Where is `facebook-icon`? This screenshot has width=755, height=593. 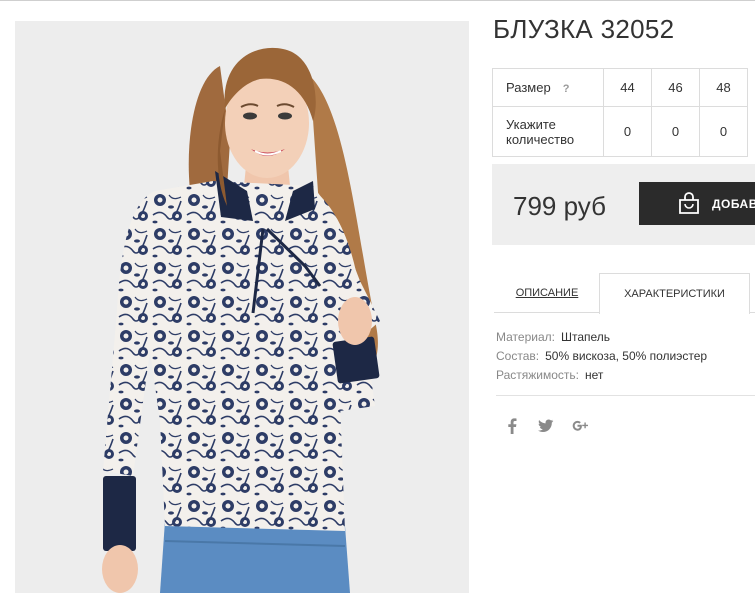 facebook-icon is located at coordinates (512, 426).